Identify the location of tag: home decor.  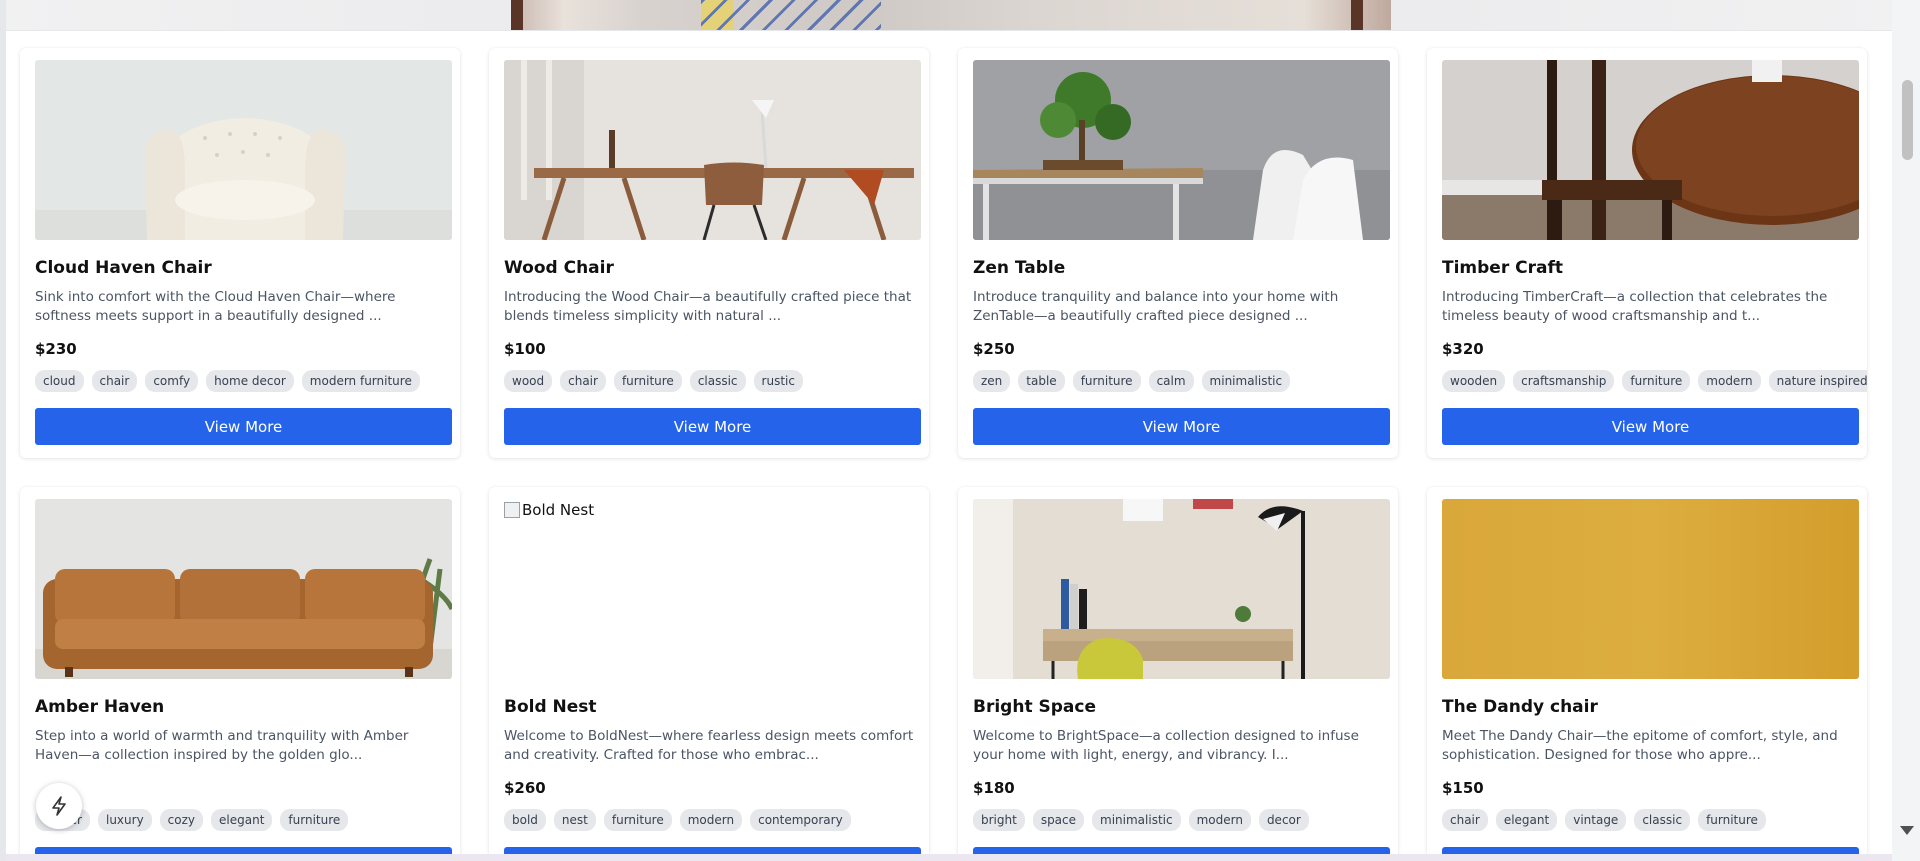
(250, 381).